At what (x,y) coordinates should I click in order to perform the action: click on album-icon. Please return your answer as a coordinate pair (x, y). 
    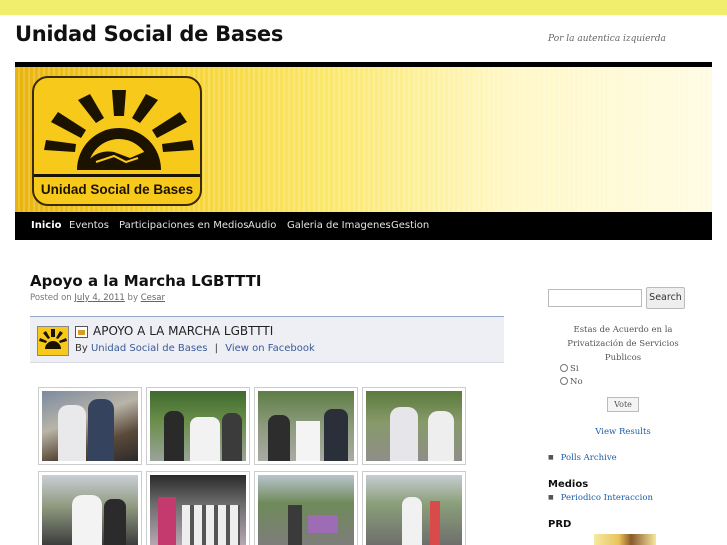
    Looking at the image, I should click on (81, 332).